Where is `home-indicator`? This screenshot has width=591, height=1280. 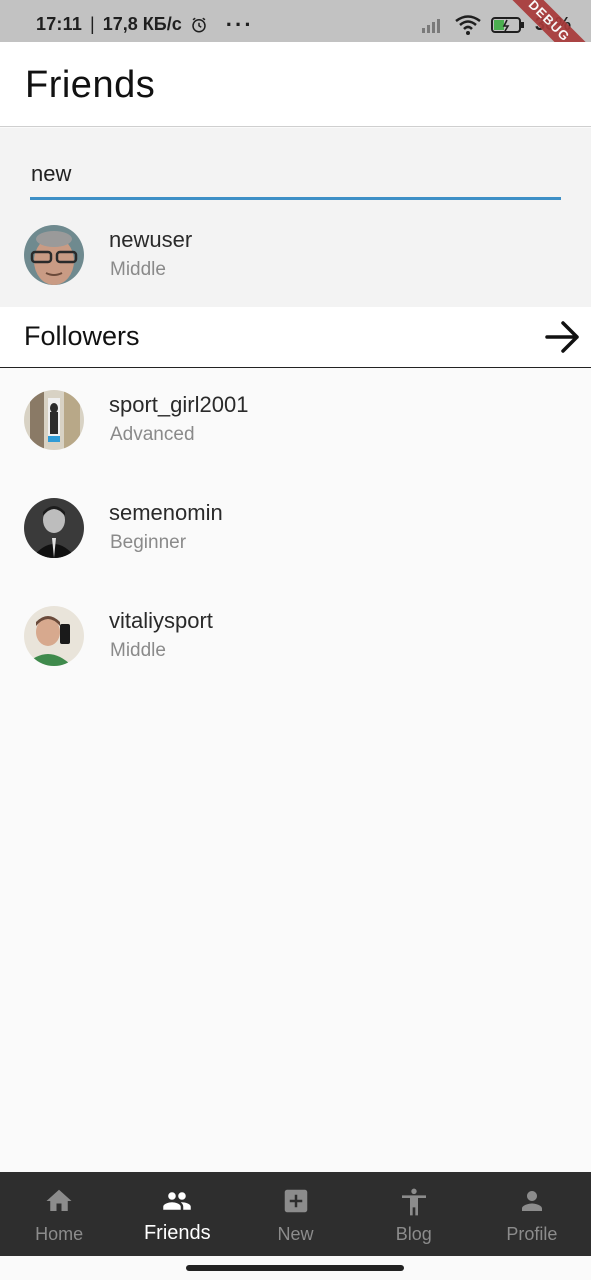
home-indicator is located at coordinates (295, 1268).